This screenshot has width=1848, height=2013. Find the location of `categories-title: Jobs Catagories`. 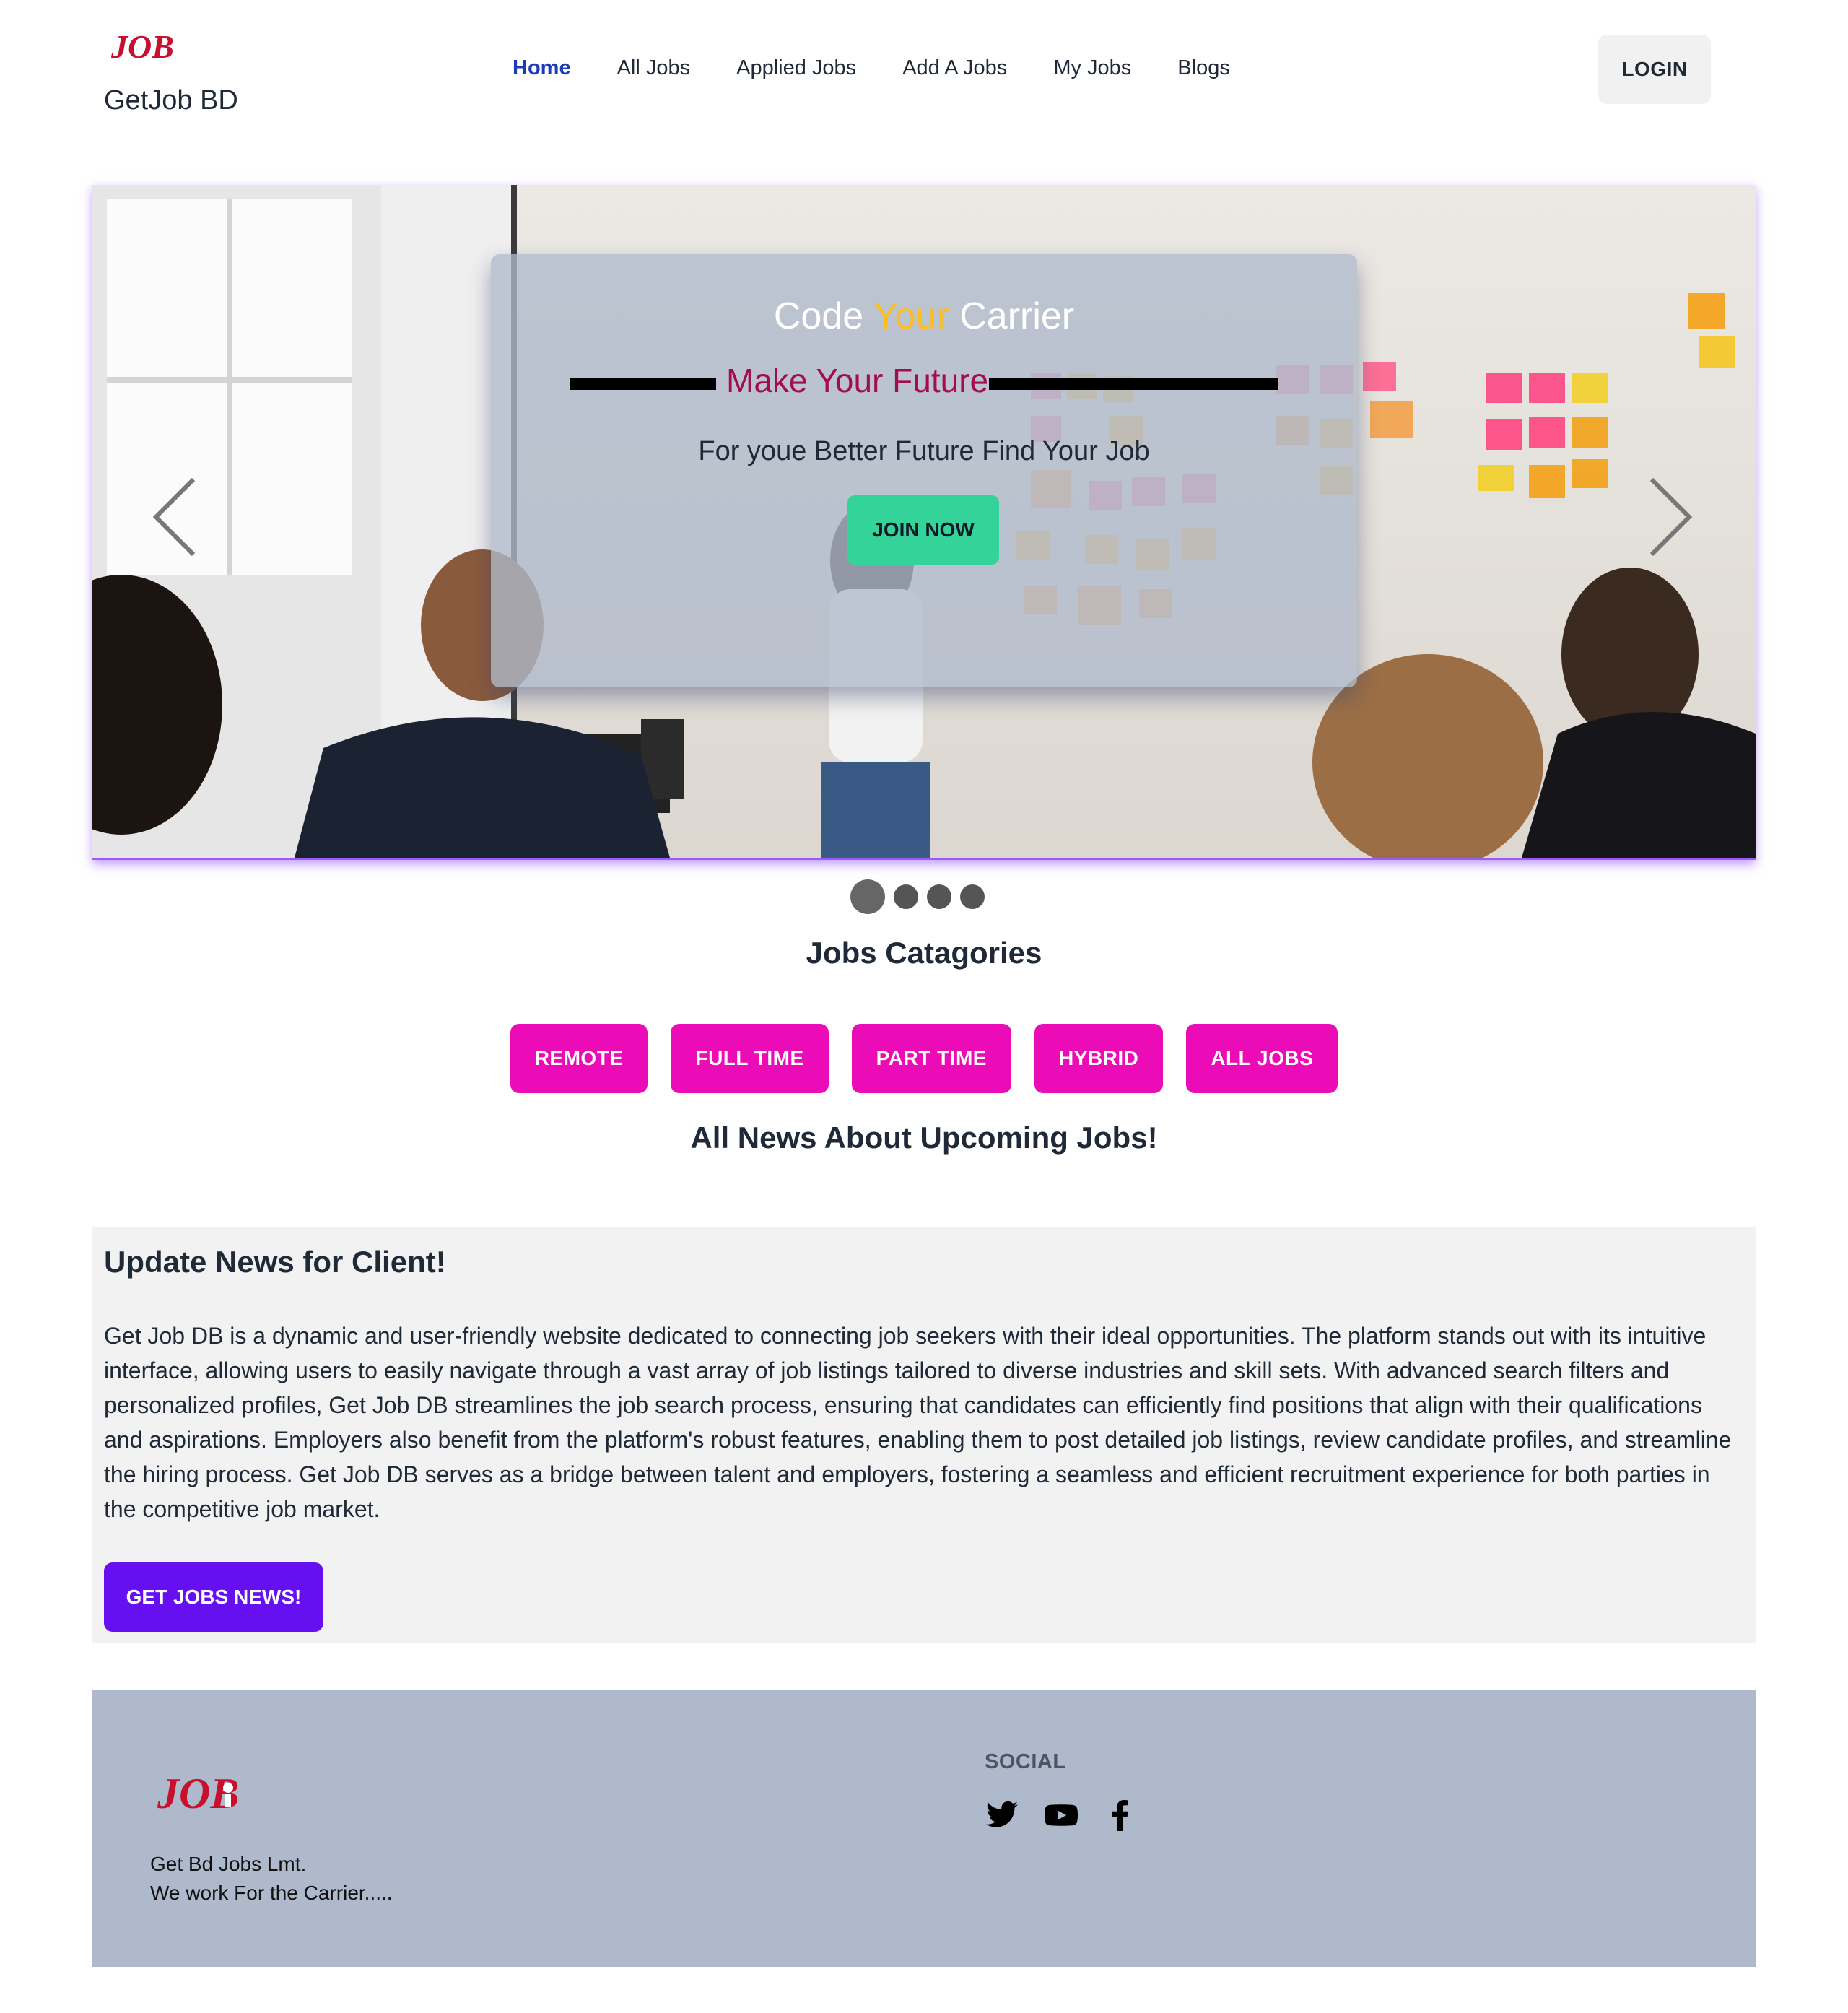

categories-title: Jobs Catagories is located at coordinates (924, 953).